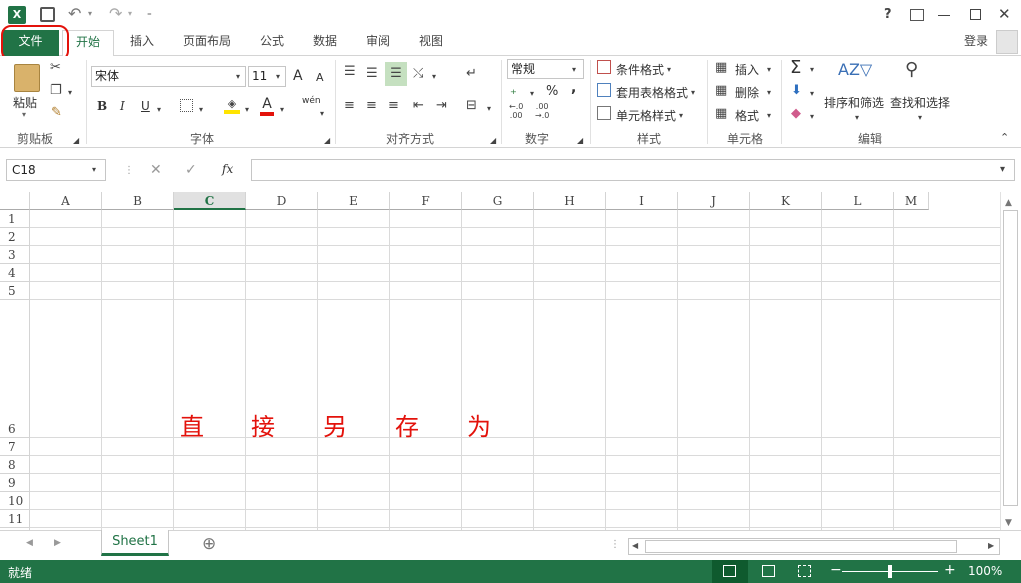 This screenshot has height=583, width=1021. Describe the element at coordinates (471, 74) in the screenshot. I see `wrap-text-icon: ↵` at that location.